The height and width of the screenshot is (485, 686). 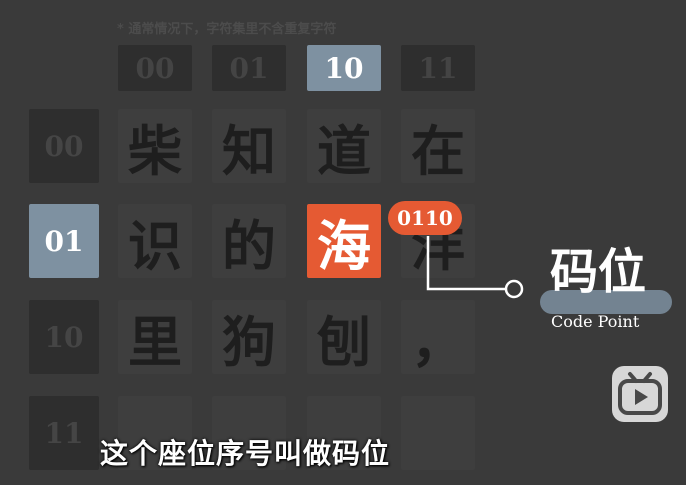 I want to click on video-subtitle: 这个座位序号叫做码位, so click(x=245, y=453).